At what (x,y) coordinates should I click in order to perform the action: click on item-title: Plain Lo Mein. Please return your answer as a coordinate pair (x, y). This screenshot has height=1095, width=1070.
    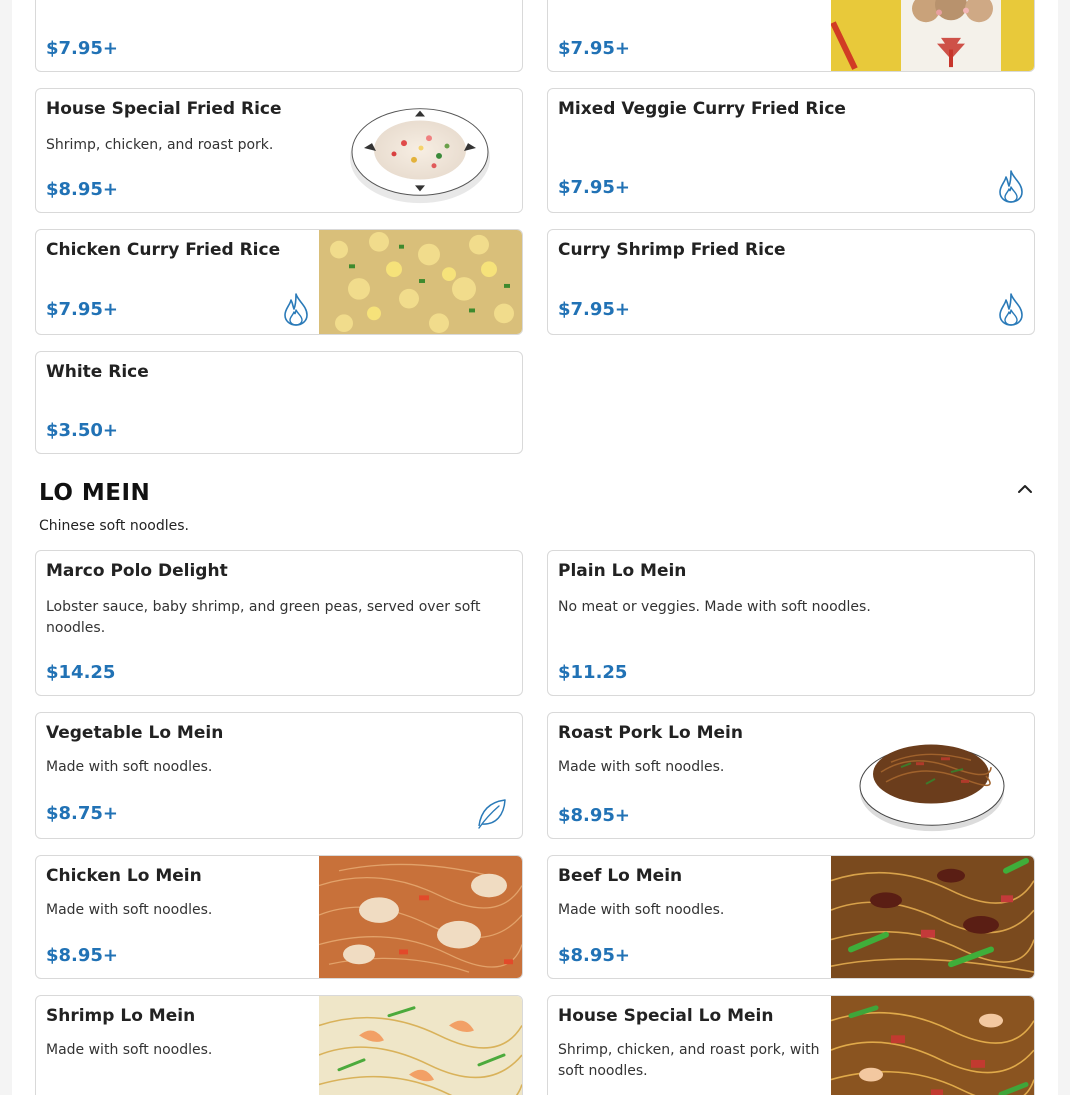
    Looking at the image, I should click on (622, 571).